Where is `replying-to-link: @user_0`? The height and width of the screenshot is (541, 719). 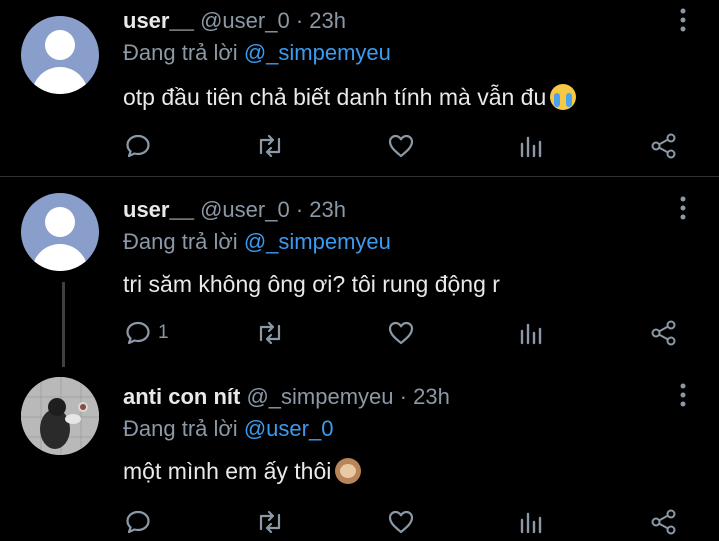 replying-to-link: @user_0 is located at coordinates (289, 428).